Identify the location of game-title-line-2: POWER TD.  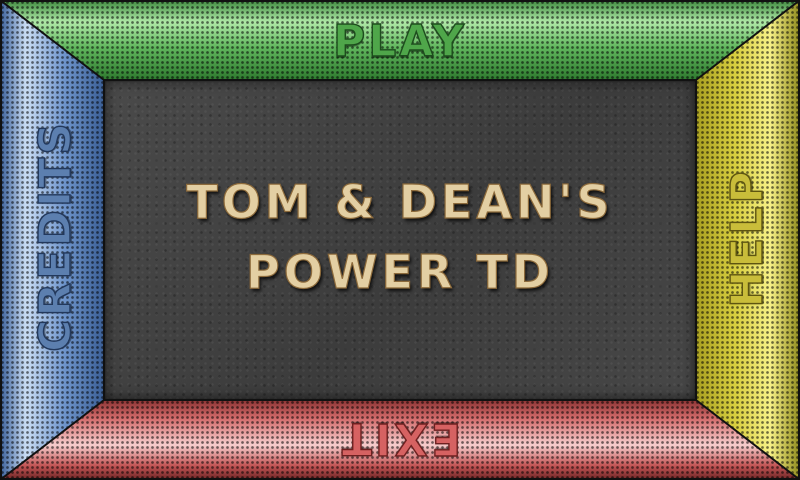
(399, 272).